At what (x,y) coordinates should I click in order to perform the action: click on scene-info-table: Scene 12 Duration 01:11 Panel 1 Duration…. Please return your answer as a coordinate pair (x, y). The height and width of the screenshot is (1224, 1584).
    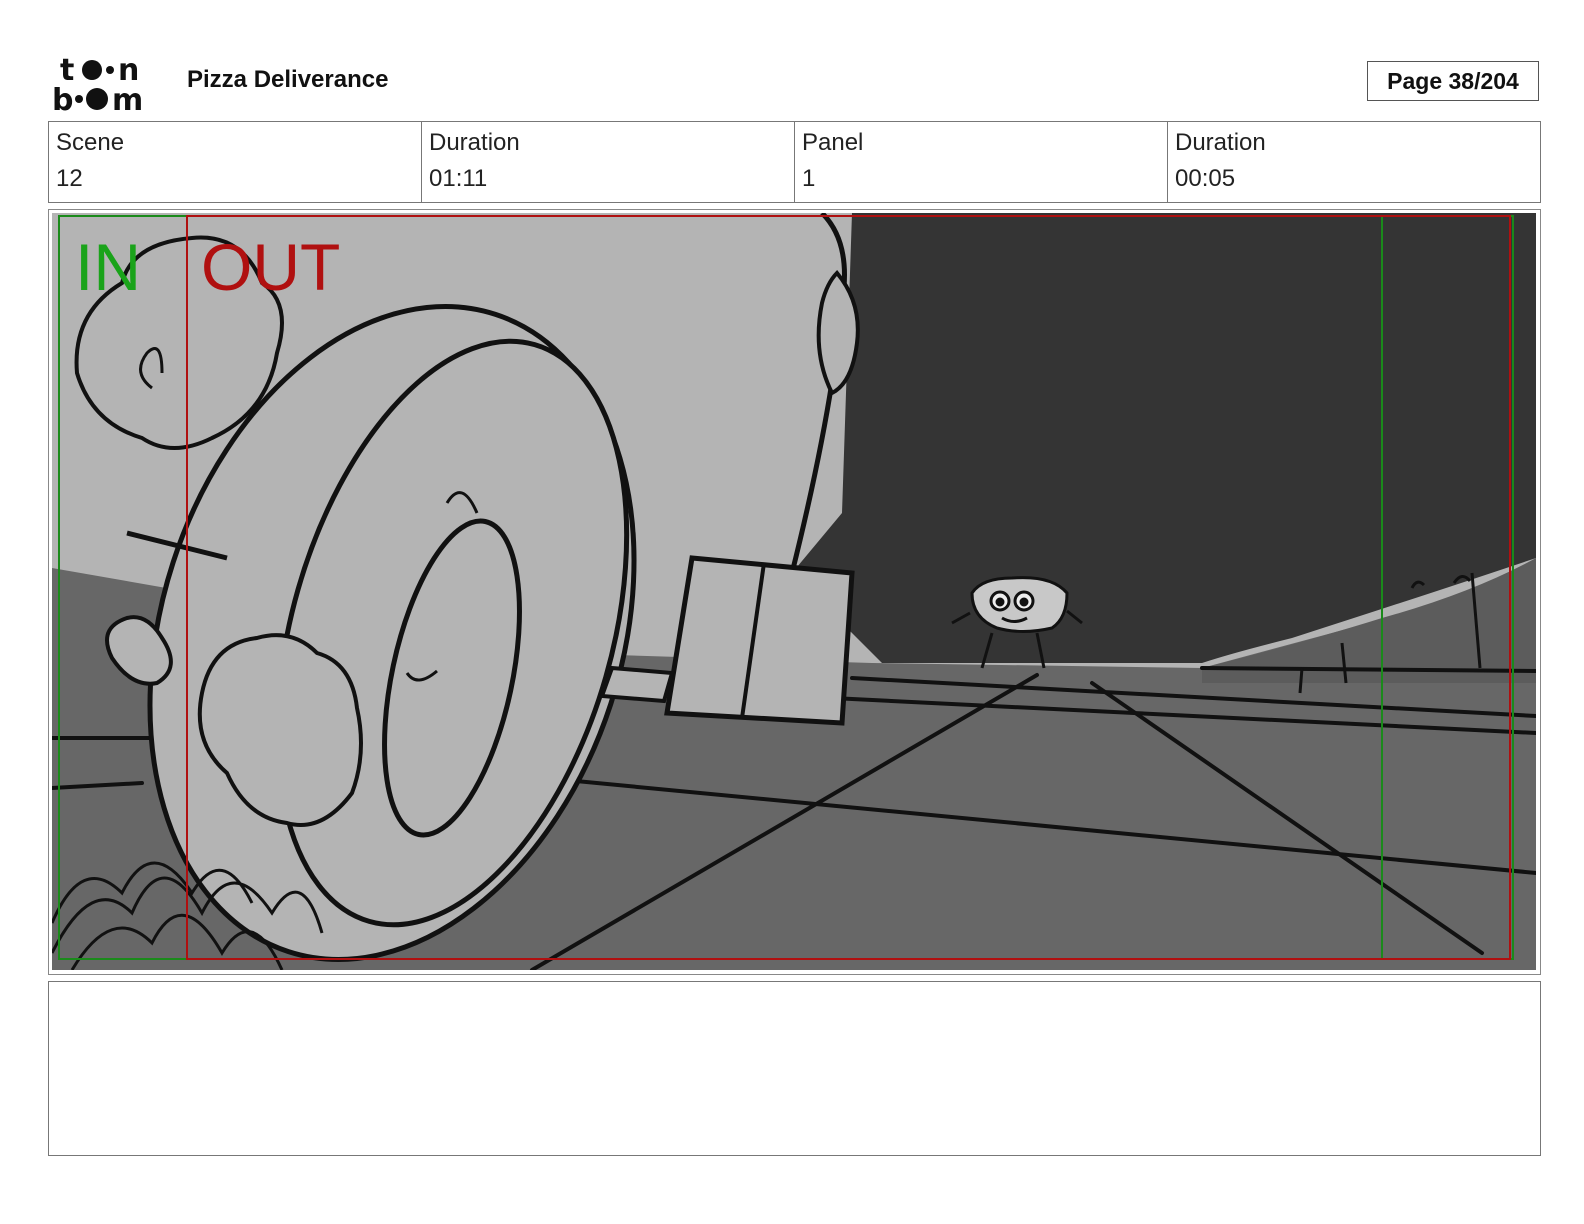
    Looking at the image, I should click on (794, 162).